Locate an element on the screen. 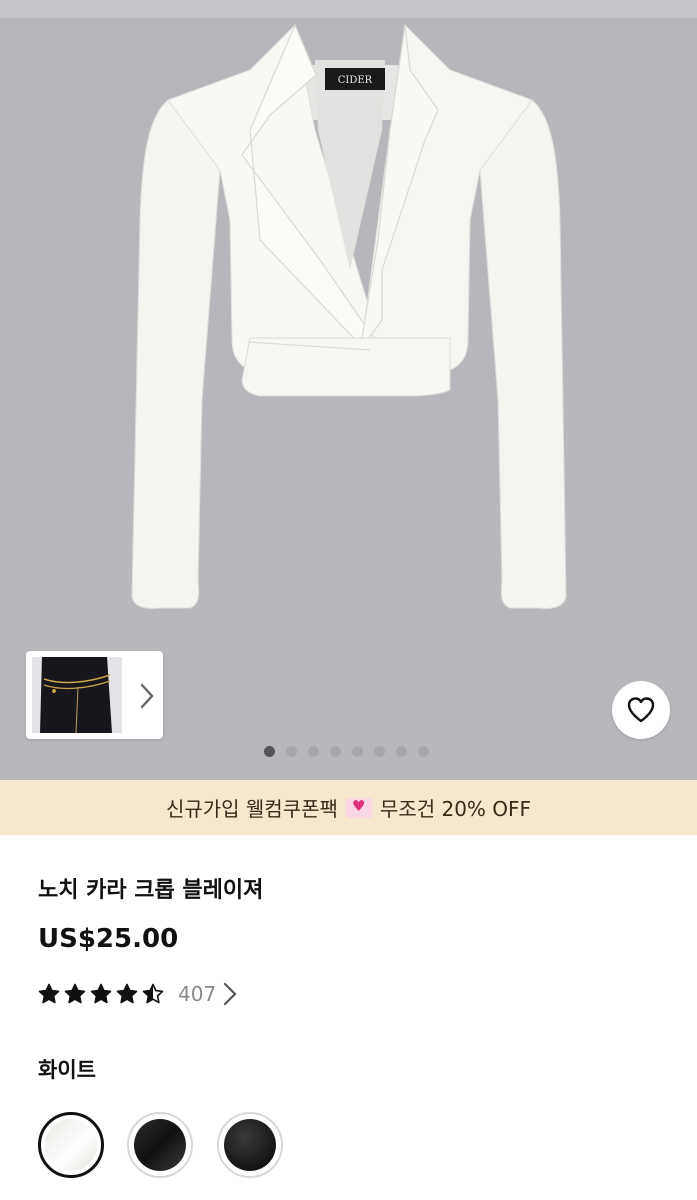  rating-row: 407 is located at coordinates (138, 994).